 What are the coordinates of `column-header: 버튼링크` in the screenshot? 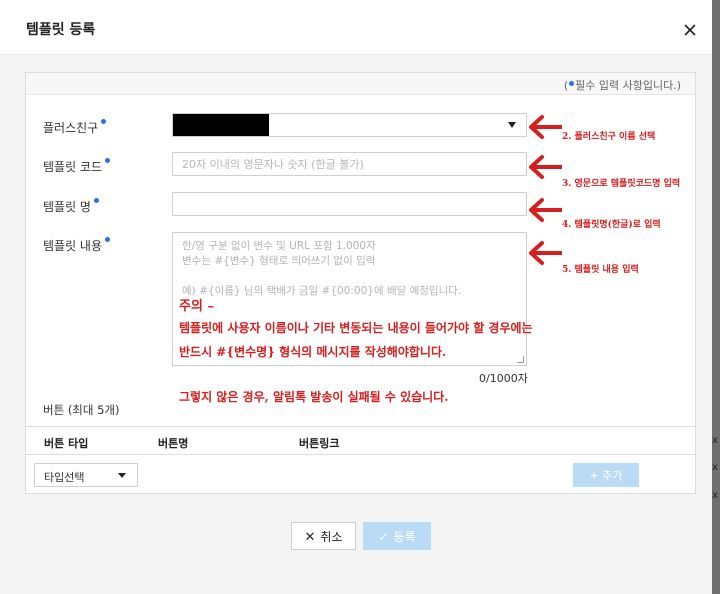 It's located at (319, 443).